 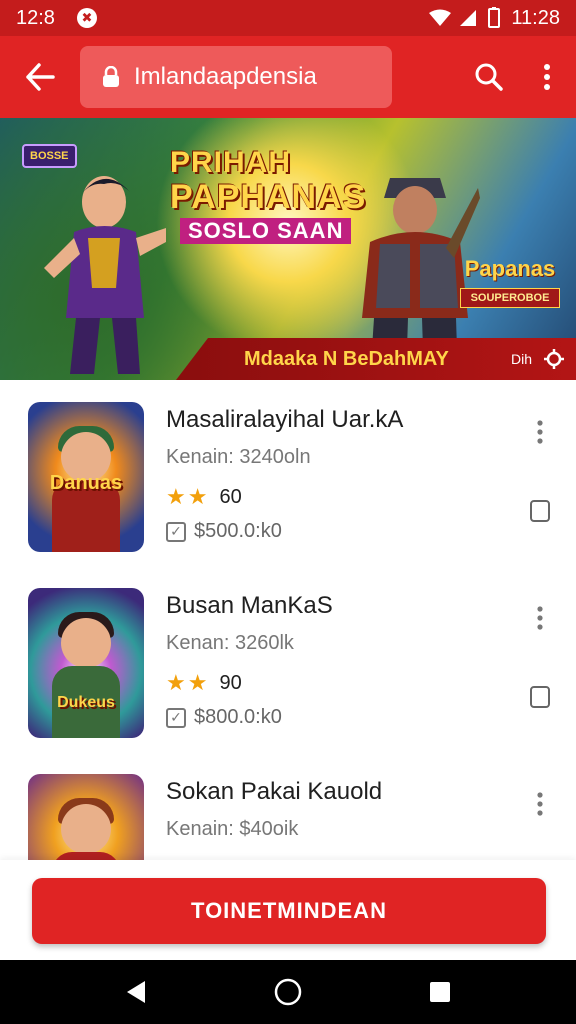 What do you see at coordinates (105, 275) in the screenshot?
I see `hero-character-left` at bounding box center [105, 275].